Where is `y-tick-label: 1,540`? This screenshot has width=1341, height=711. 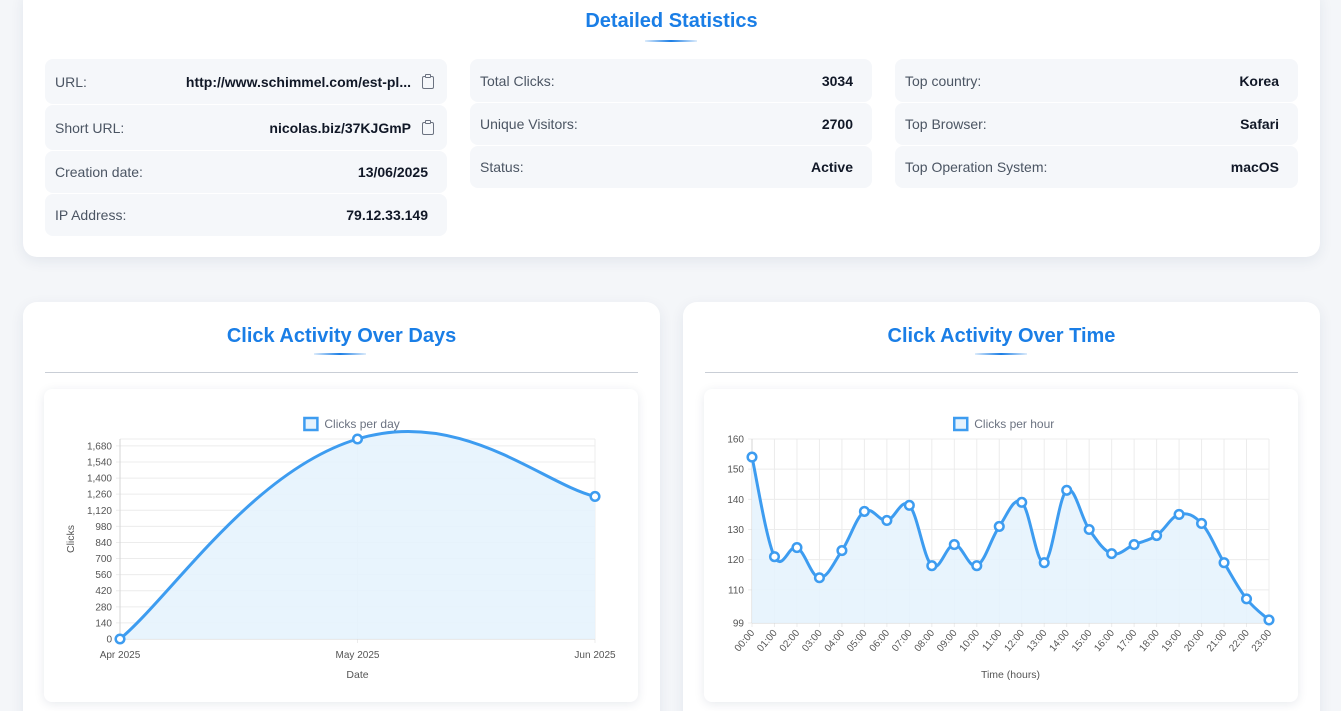
y-tick-label: 1,540 is located at coordinates (99, 462).